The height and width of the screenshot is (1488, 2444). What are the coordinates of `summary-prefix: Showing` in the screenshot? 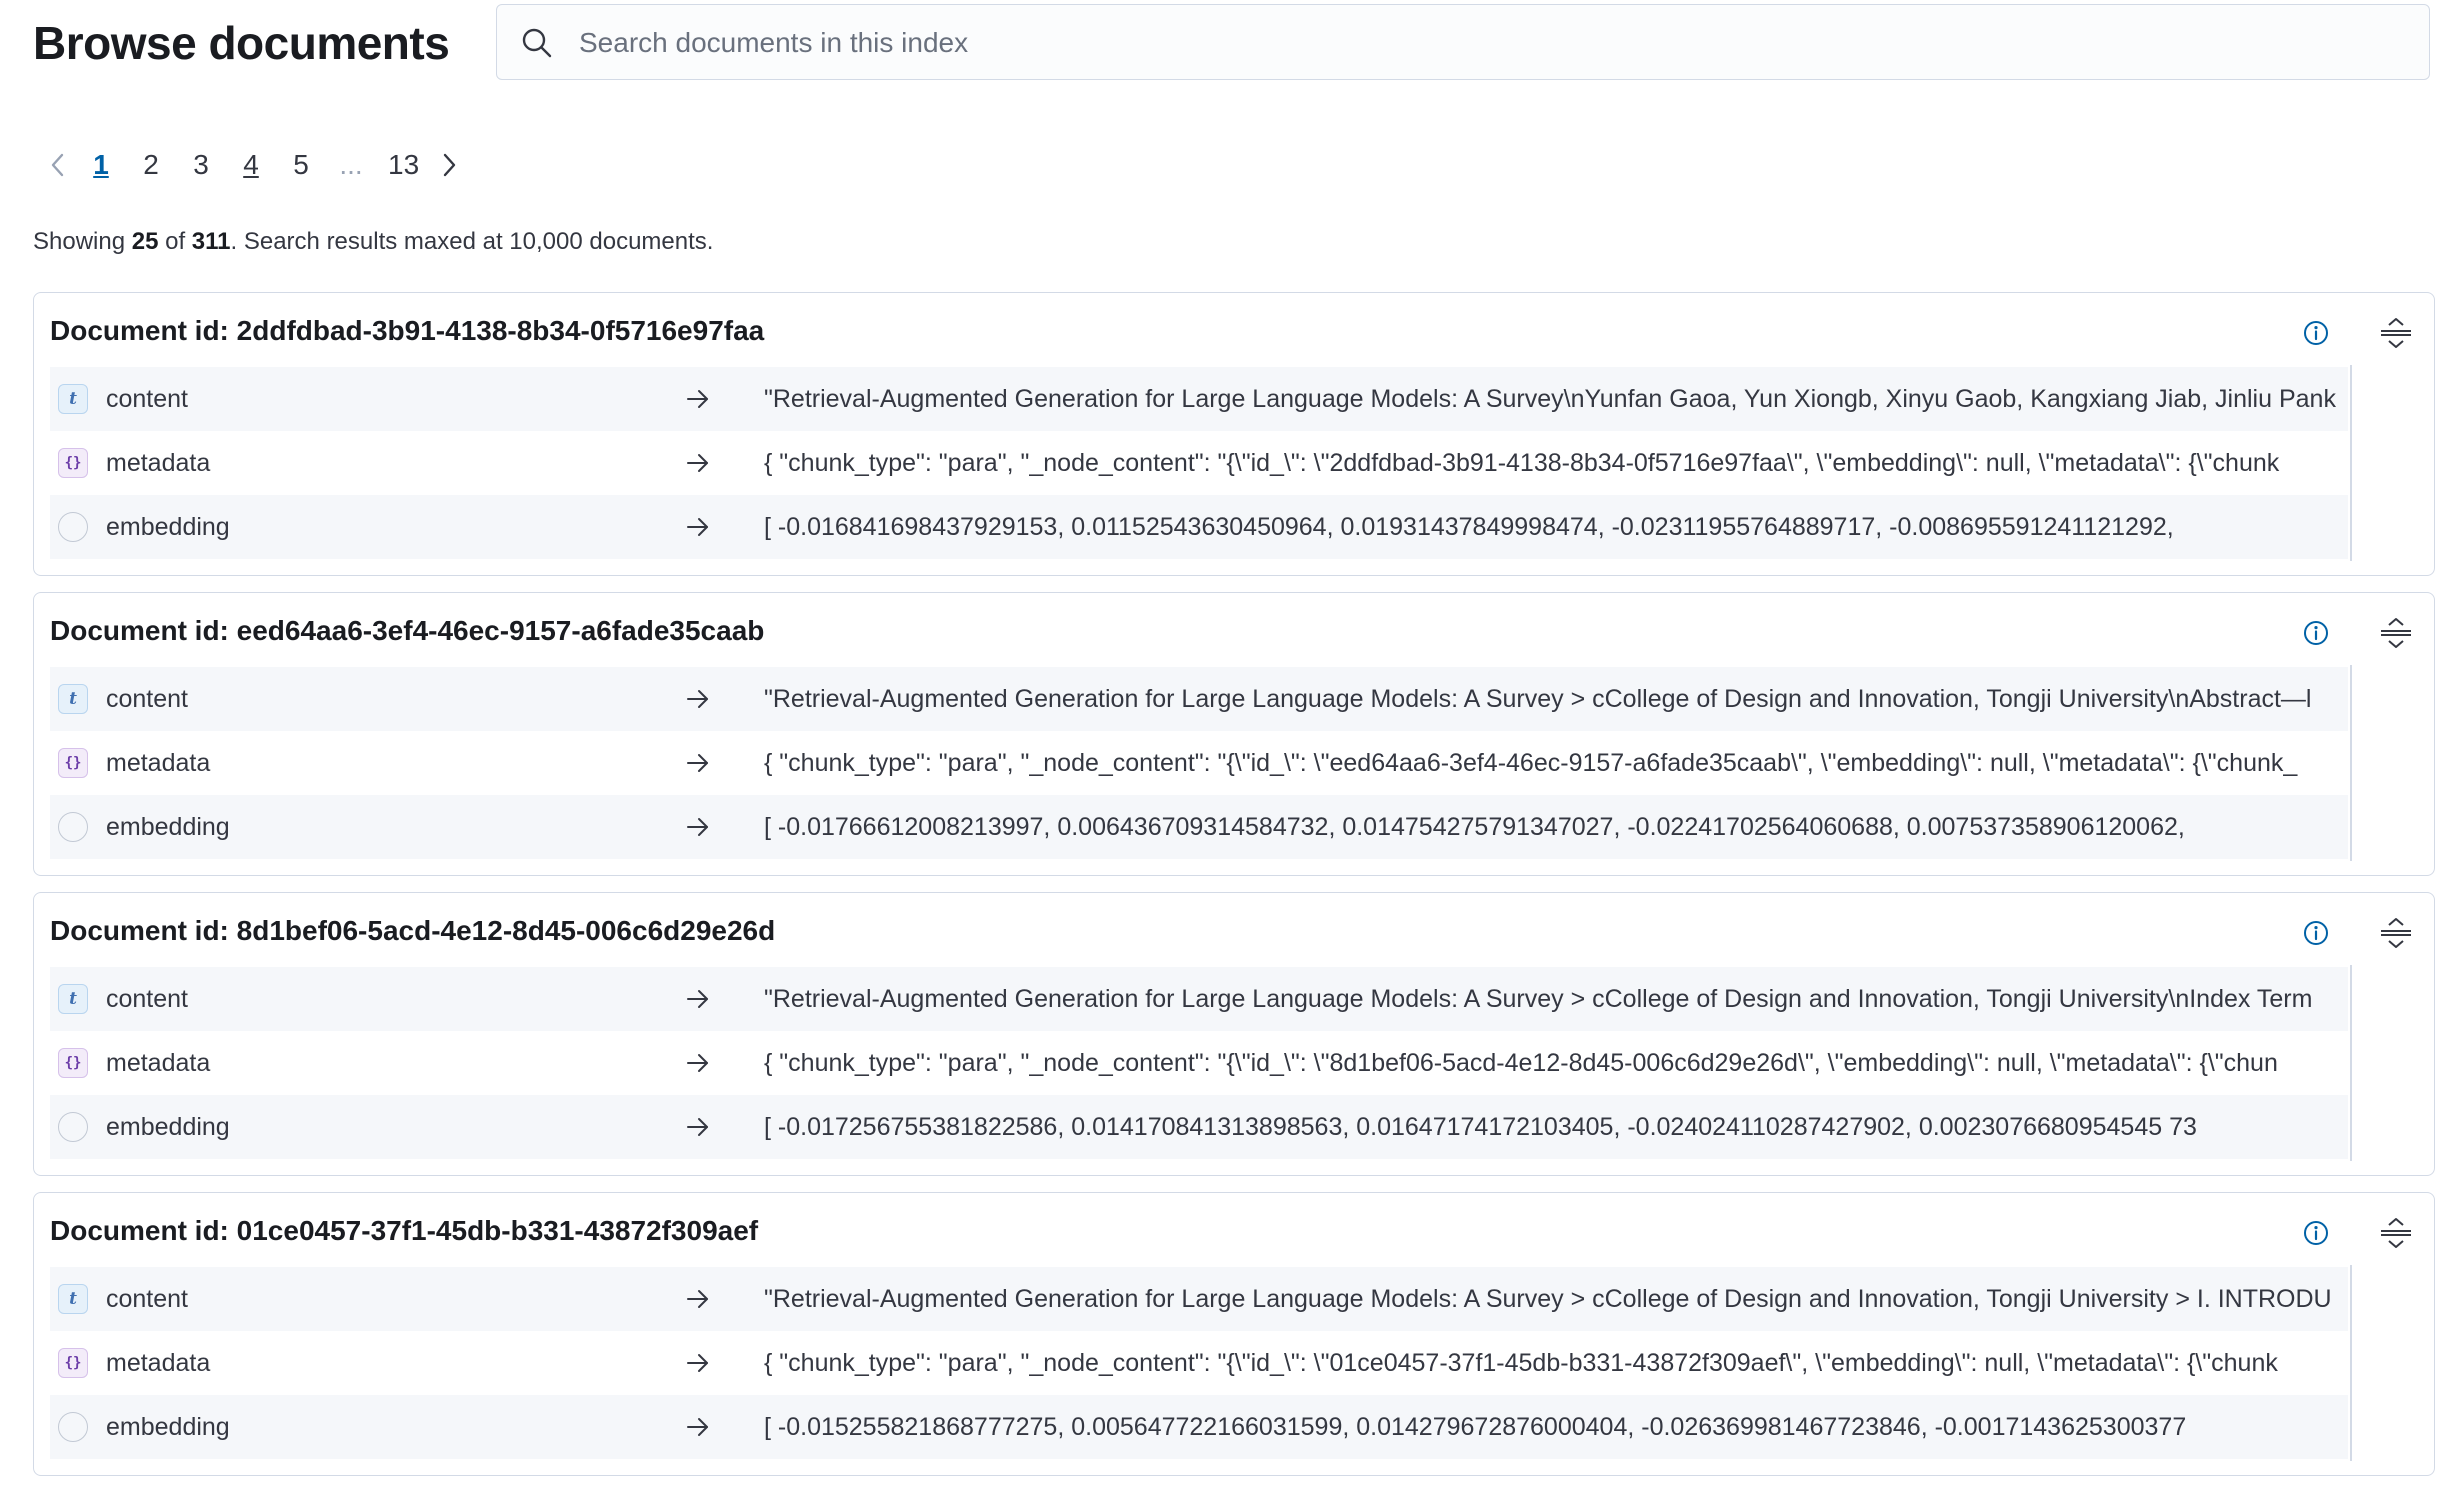 It's located at (82, 241).